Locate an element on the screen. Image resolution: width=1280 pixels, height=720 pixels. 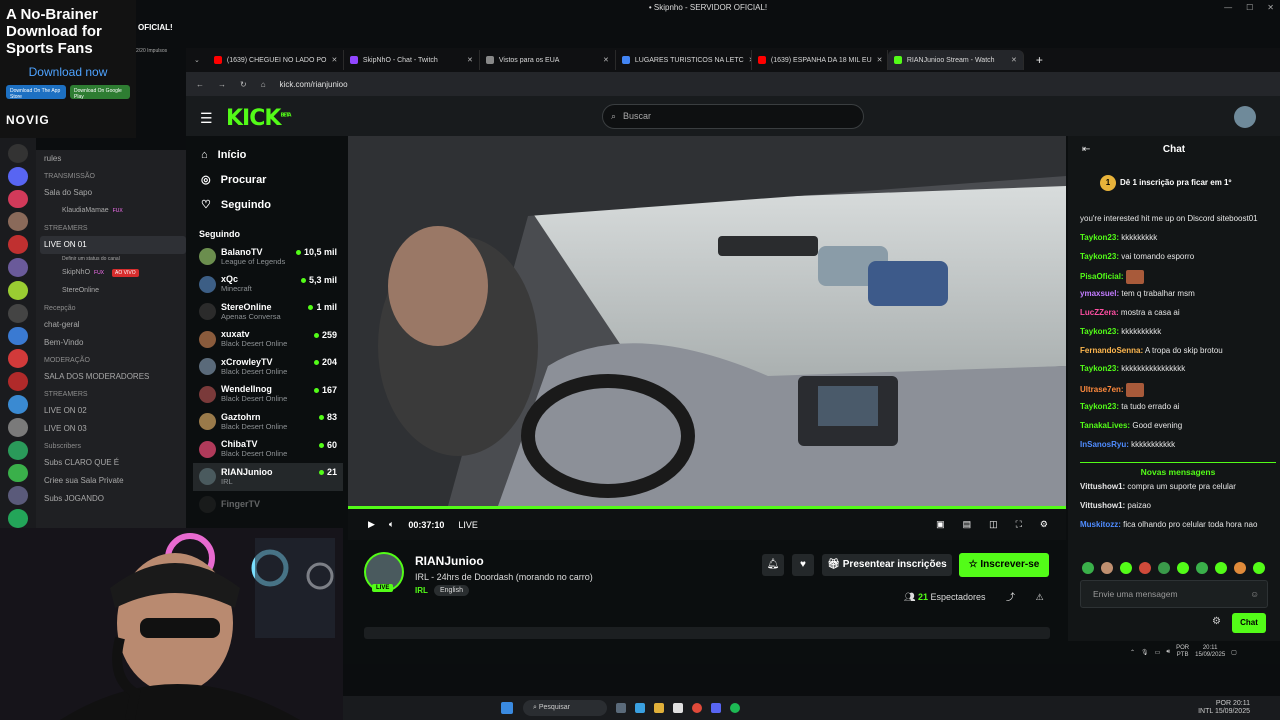
chat-username: LucZZera: is located at coordinates (1099, 312).